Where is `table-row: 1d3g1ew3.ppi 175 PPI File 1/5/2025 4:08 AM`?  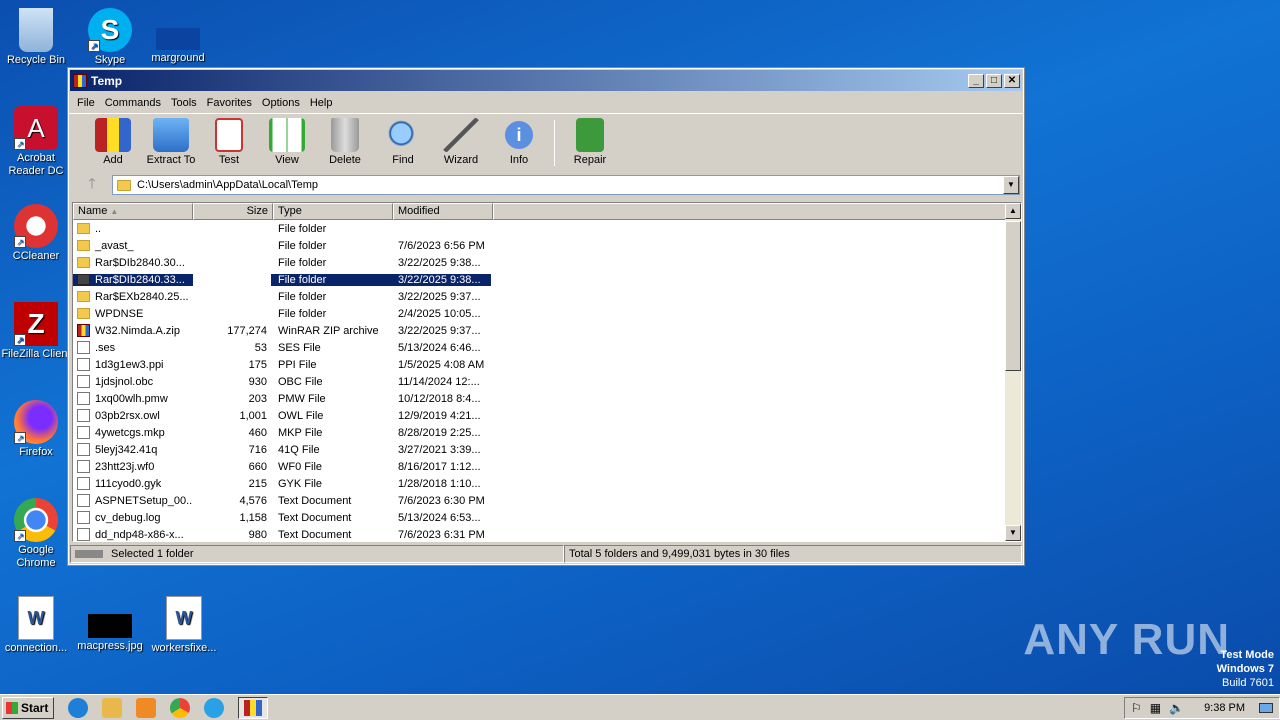
table-row: 1d3g1ew3.ppi 175 PPI File 1/5/2025 4:08 AM is located at coordinates (547, 364).